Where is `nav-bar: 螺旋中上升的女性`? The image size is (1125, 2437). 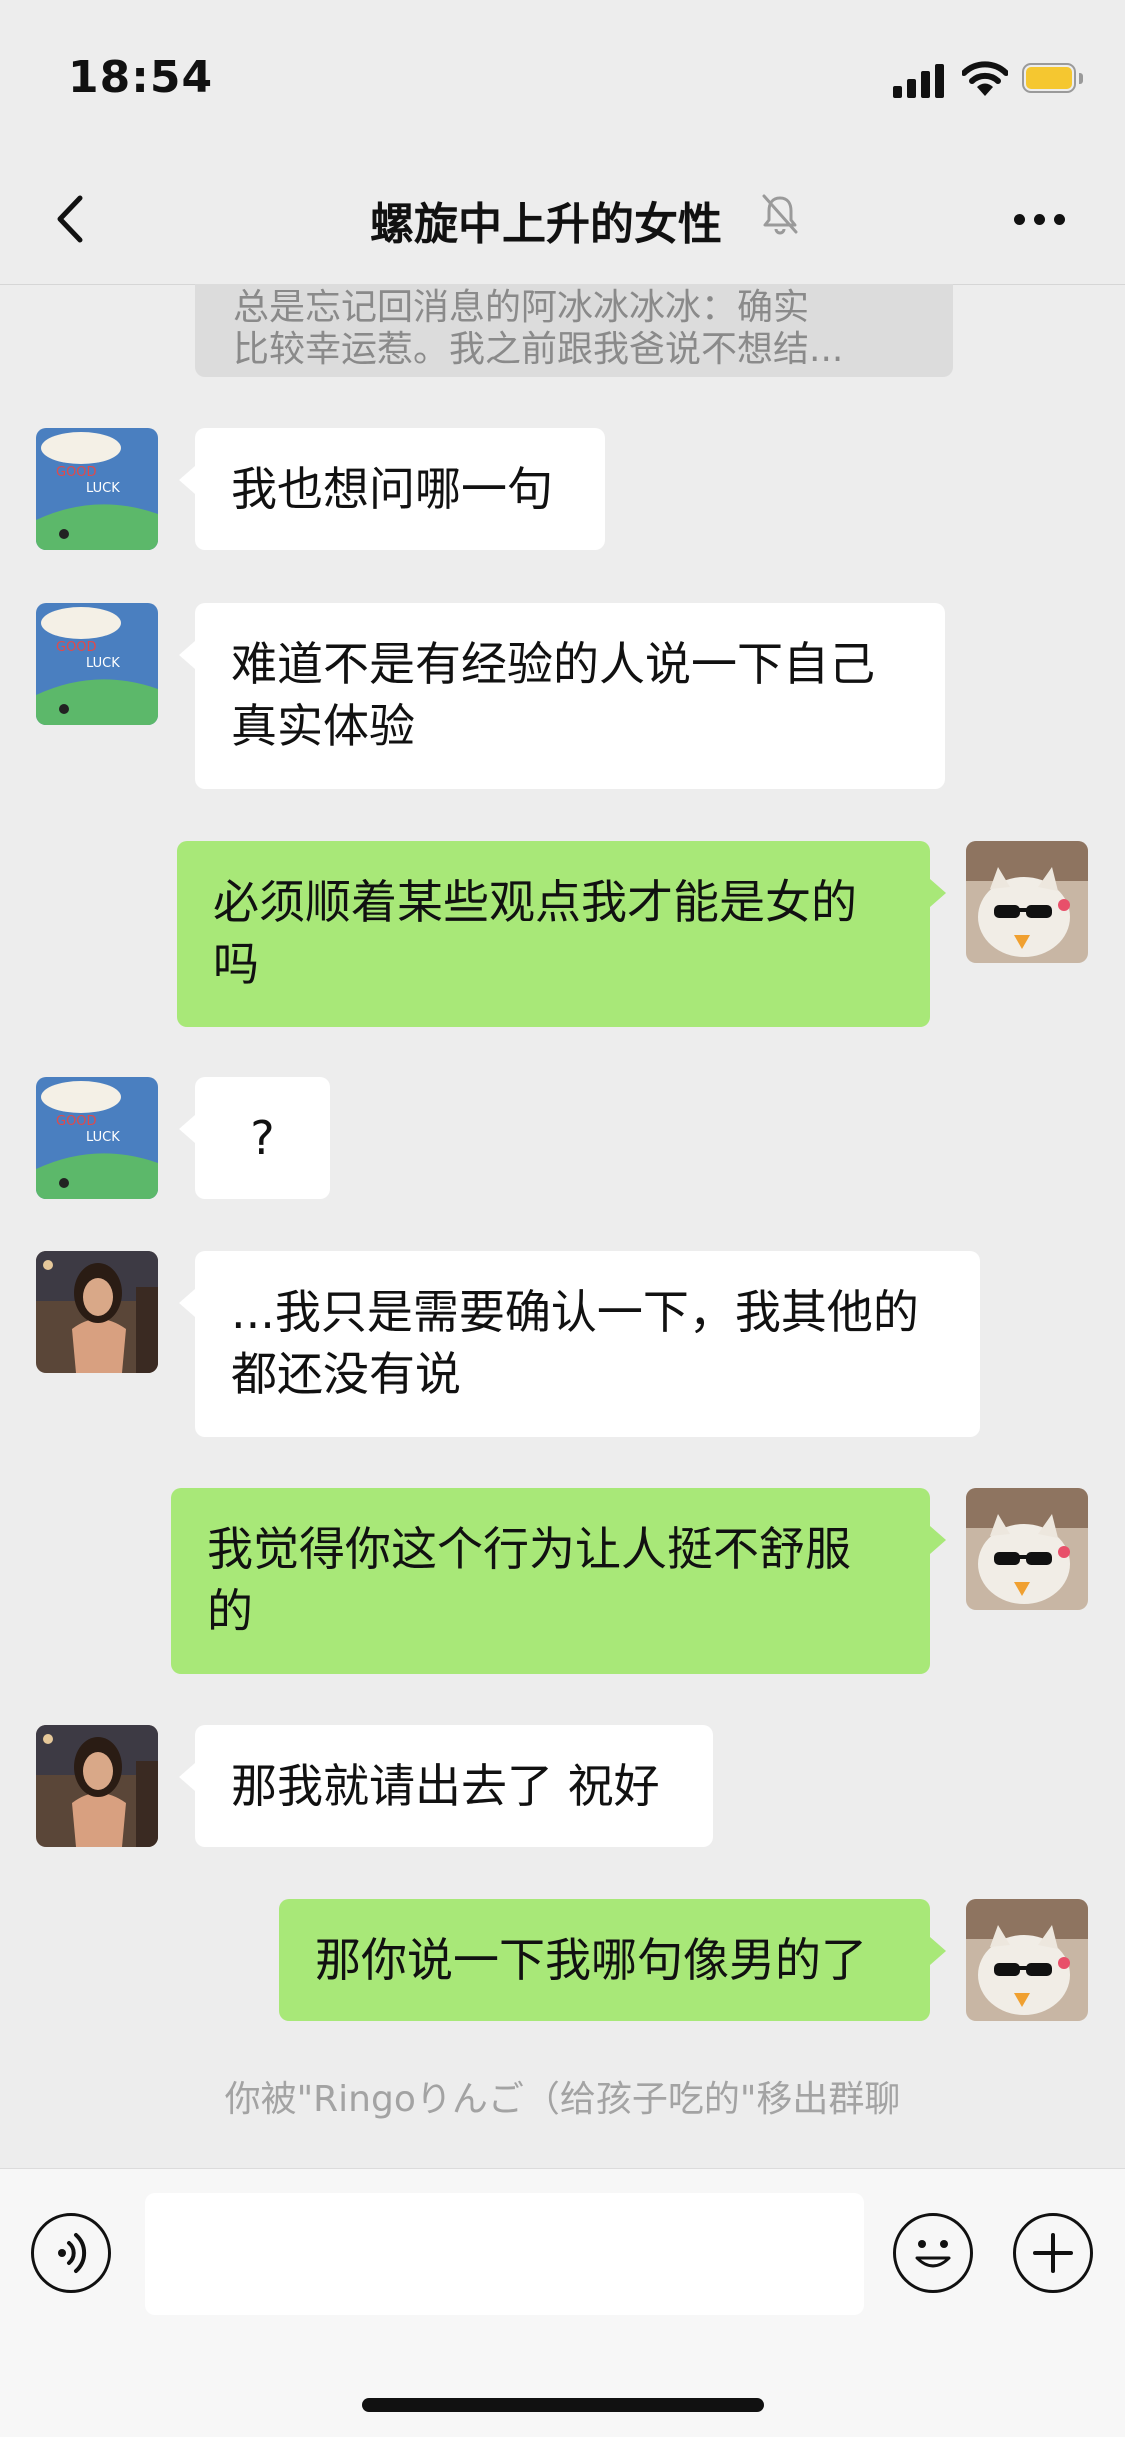 nav-bar: 螺旋中上升的女性 is located at coordinates (562, 222).